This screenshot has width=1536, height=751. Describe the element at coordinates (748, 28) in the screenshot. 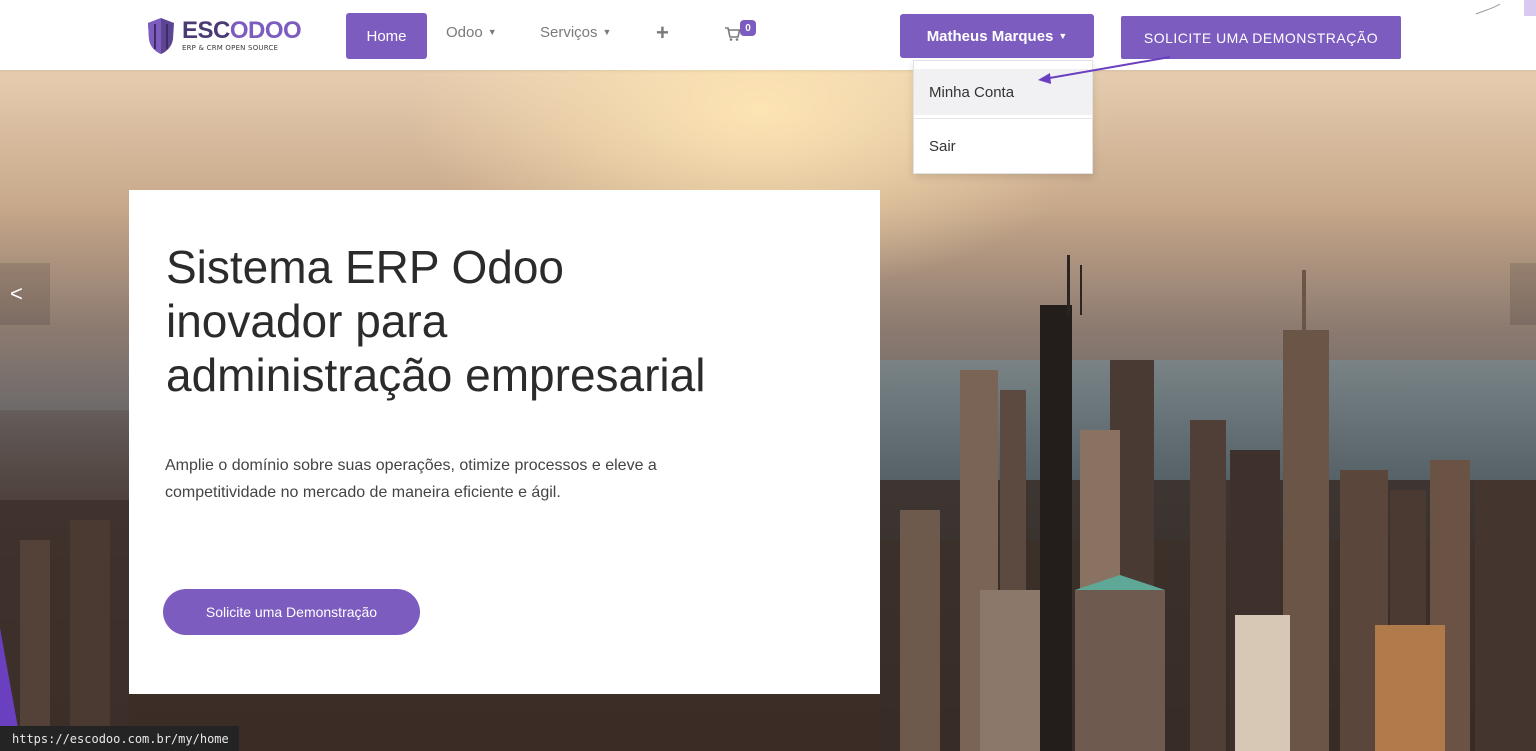

I see `cart-count-badge: 0` at that location.